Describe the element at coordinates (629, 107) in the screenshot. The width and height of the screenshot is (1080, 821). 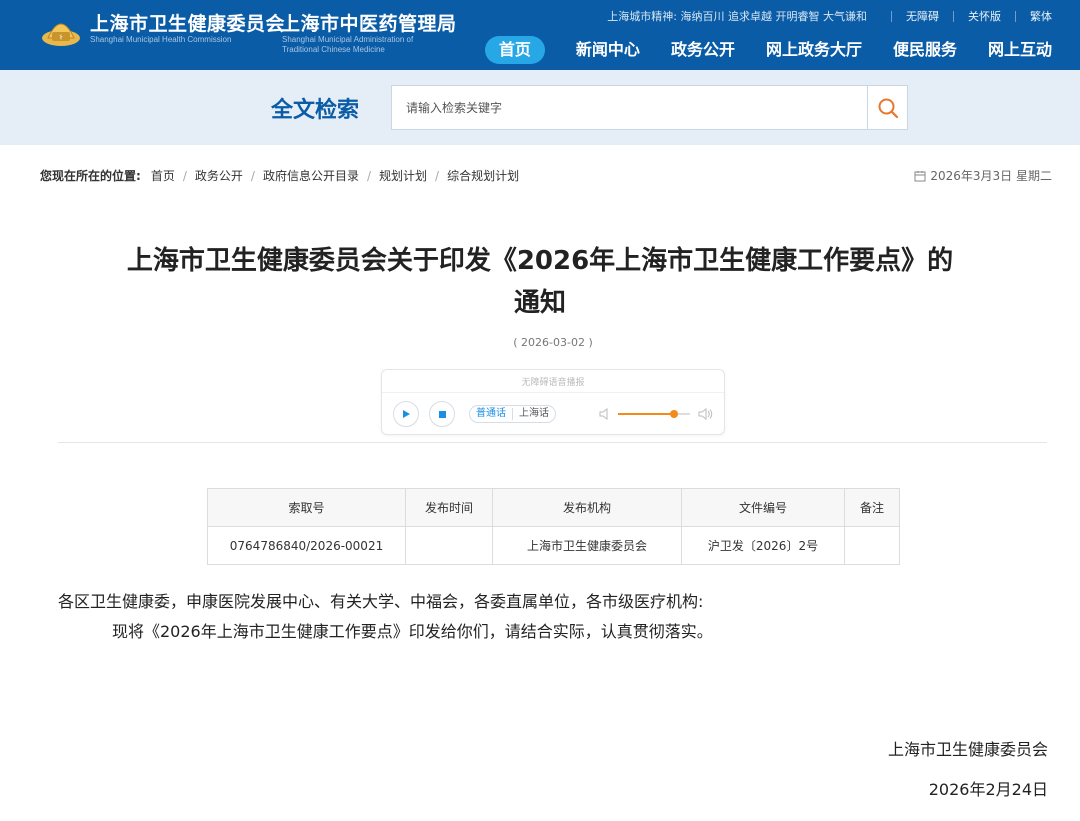
I see `search-input` at that location.